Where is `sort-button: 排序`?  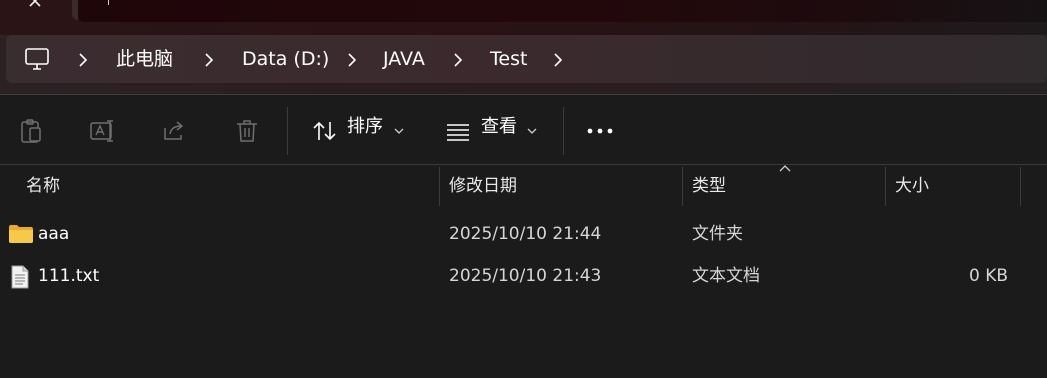
sort-button: 排序 is located at coordinates (360, 131).